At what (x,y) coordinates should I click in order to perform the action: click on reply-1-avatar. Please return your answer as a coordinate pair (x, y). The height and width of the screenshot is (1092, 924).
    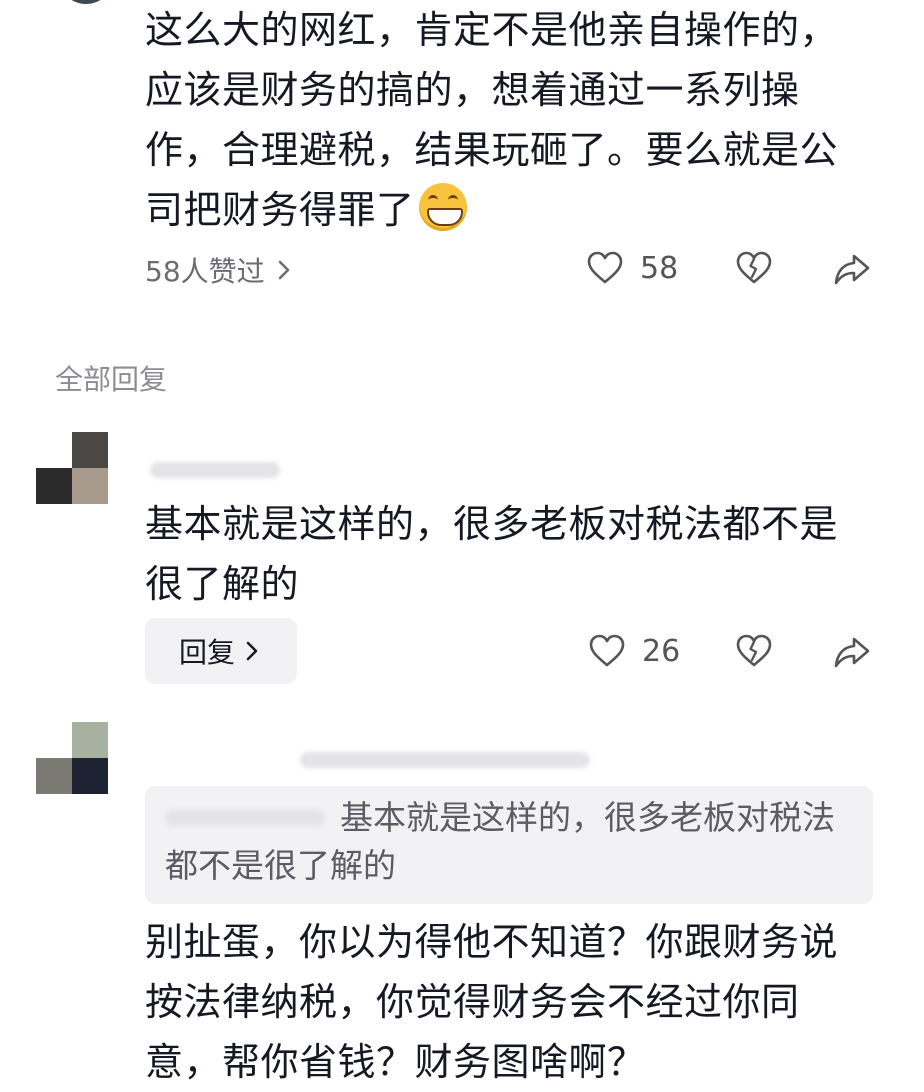
    Looking at the image, I should click on (72, 468).